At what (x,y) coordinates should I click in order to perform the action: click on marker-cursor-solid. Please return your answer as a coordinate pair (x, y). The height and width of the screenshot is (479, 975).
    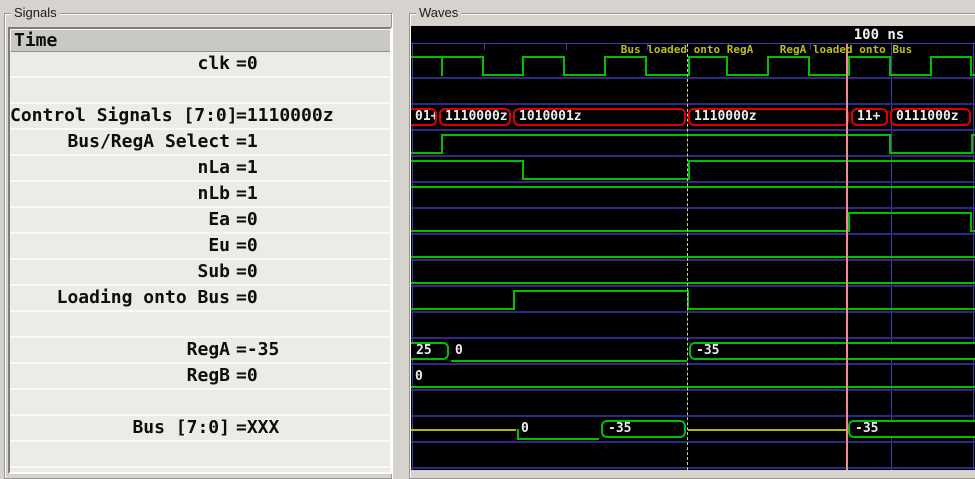
    Looking at the image, I should click on (847, 257).